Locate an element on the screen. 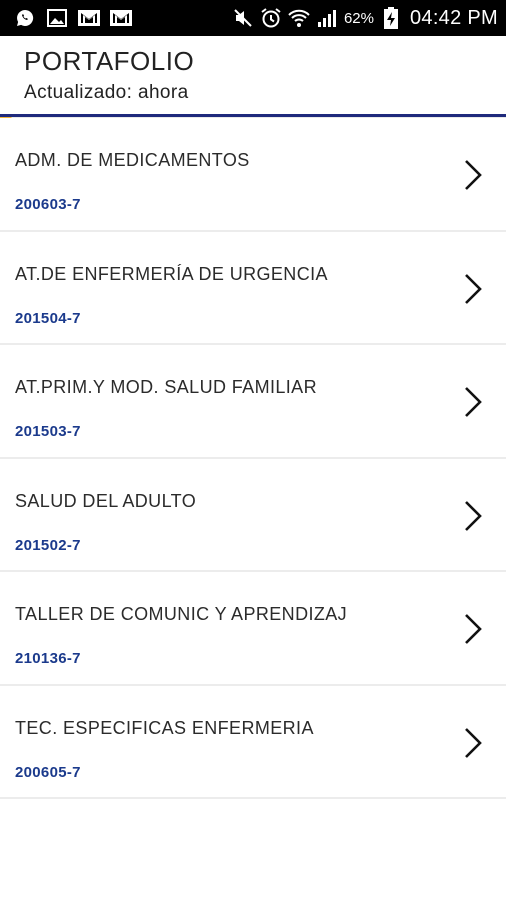  list-item: ADM. DE MEDICAMENTOS 200603-7 is located at coordinates (253, 175).